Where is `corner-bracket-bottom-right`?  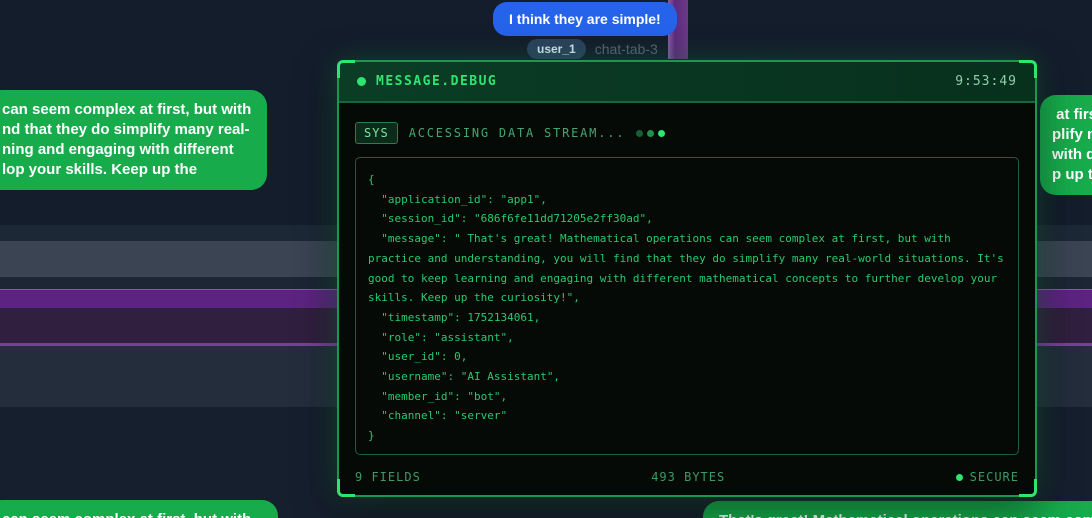
corner-bracket-bottom-right is located at coordinates (1028, 488).